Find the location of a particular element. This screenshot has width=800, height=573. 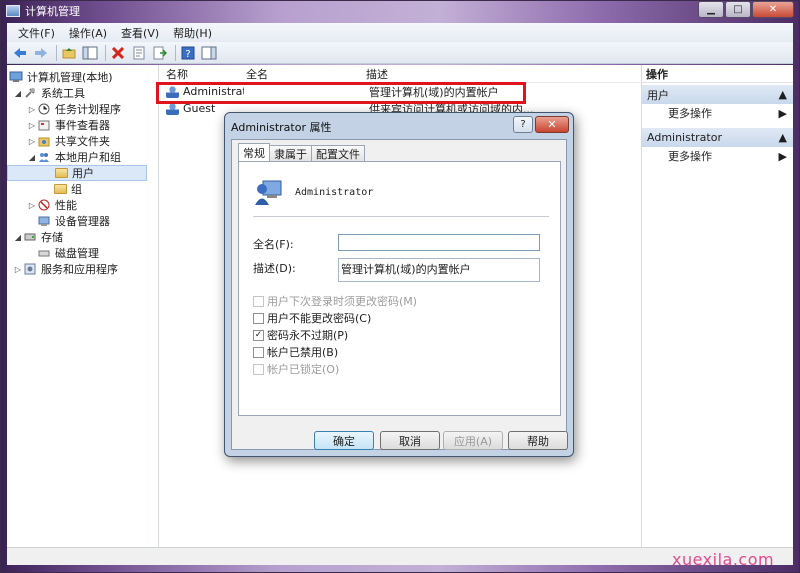

fullname-input is located at coordinates (439, 242).